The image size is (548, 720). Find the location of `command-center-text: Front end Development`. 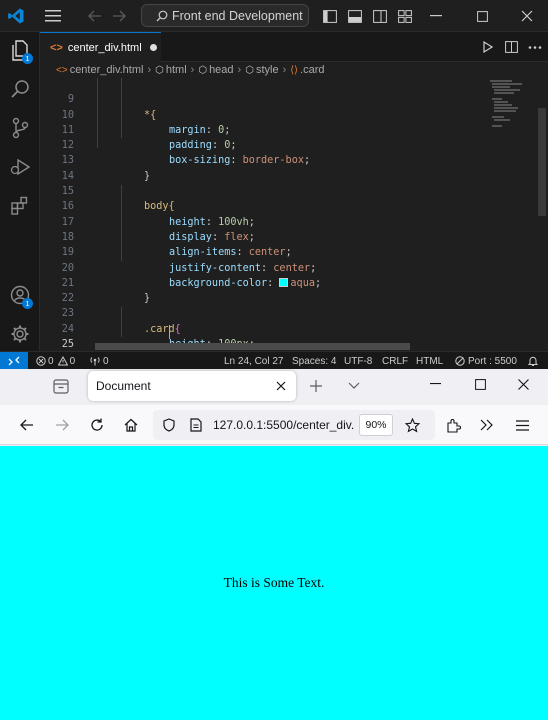

command-center-text: Front end Development is located at coordinates (237, 15).